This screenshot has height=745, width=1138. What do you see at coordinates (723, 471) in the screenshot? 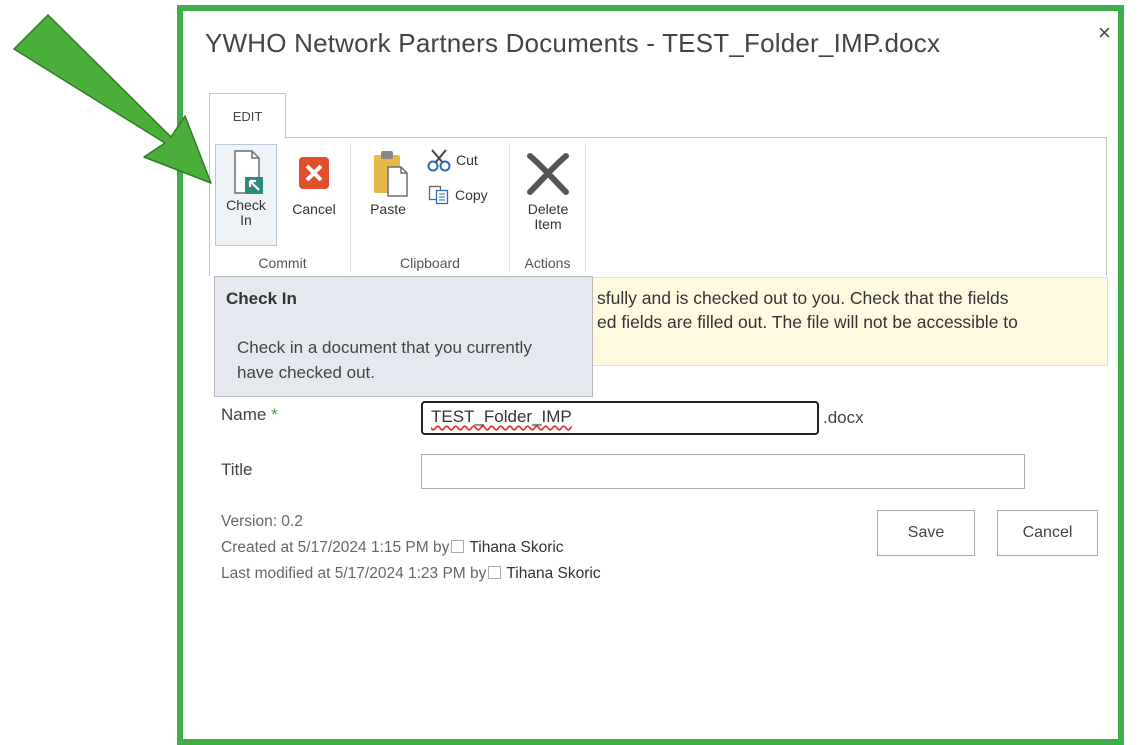
I see `title-input` at bounding box center [723, 471].